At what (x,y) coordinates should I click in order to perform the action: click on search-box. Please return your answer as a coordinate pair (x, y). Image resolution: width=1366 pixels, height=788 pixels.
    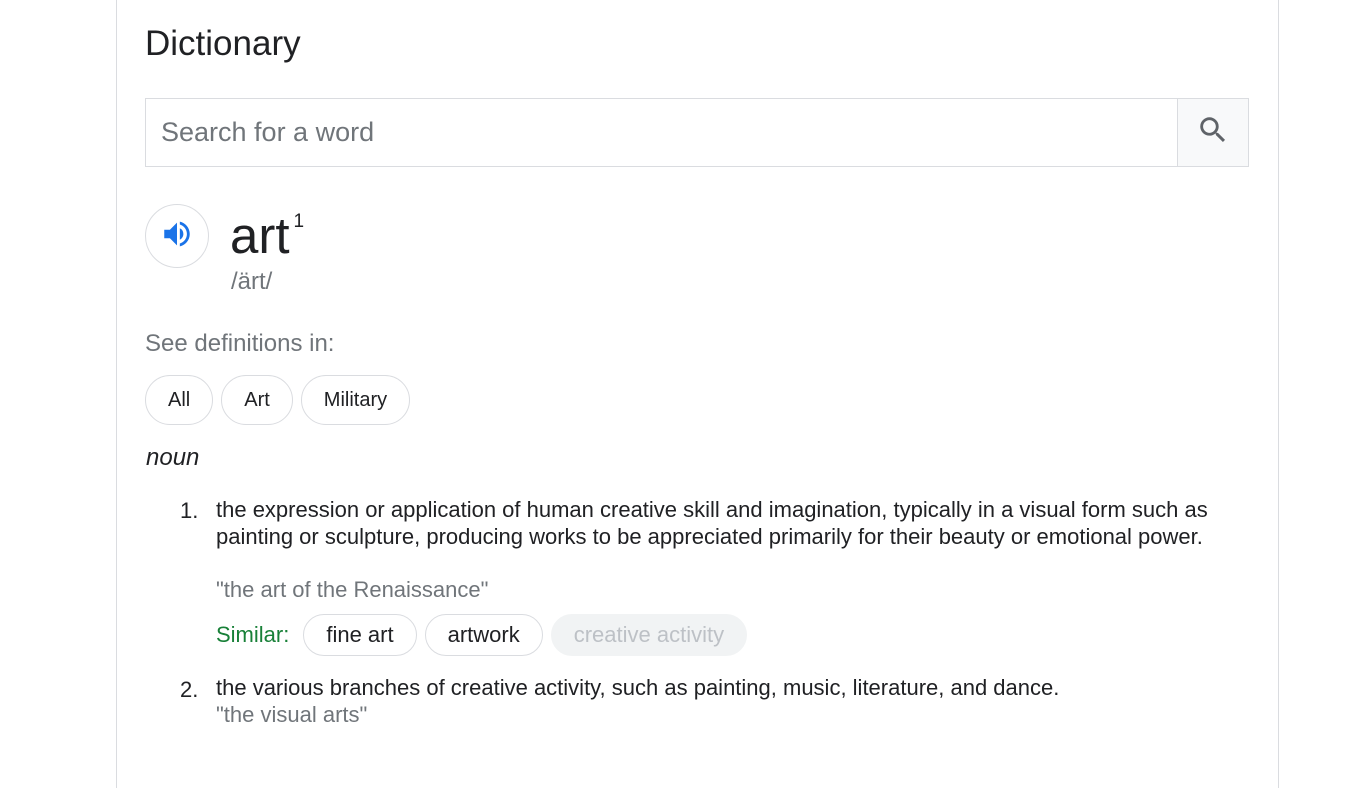
    Looking at the image, I should click on (697, 132).